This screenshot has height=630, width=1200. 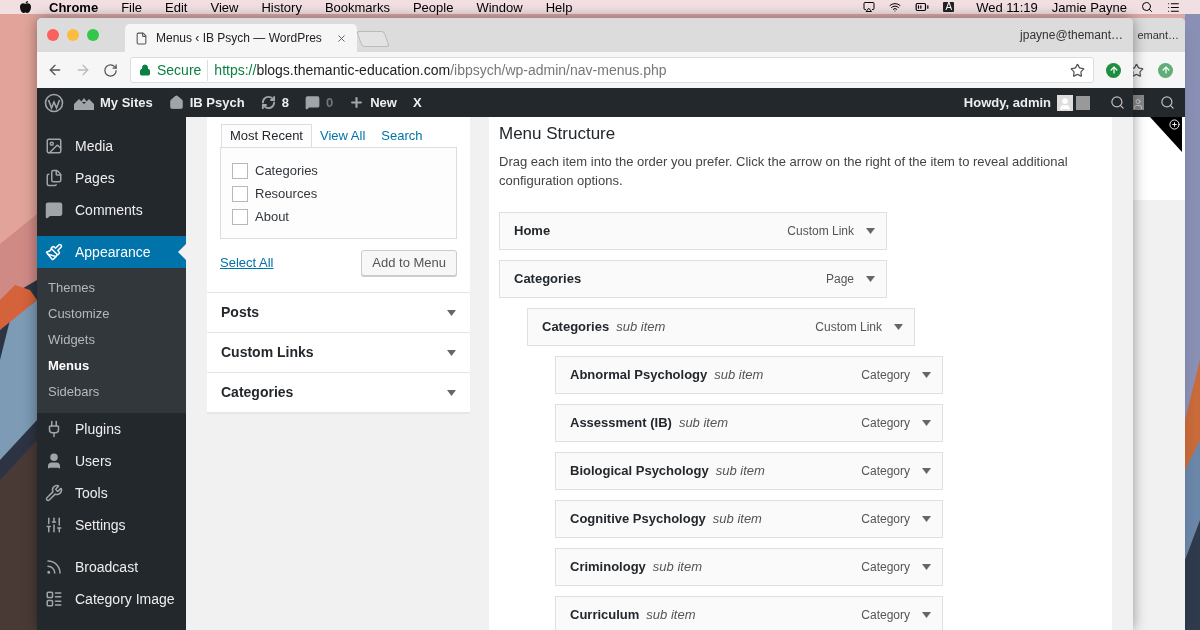 I want to click on menu-pointer, so click(x=182, y=252).